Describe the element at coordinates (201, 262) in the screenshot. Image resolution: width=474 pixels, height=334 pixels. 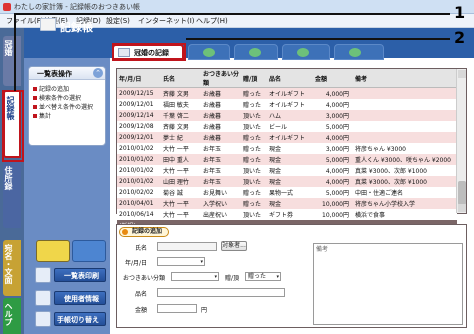
I see `calendar-icon: ▾` at that location.